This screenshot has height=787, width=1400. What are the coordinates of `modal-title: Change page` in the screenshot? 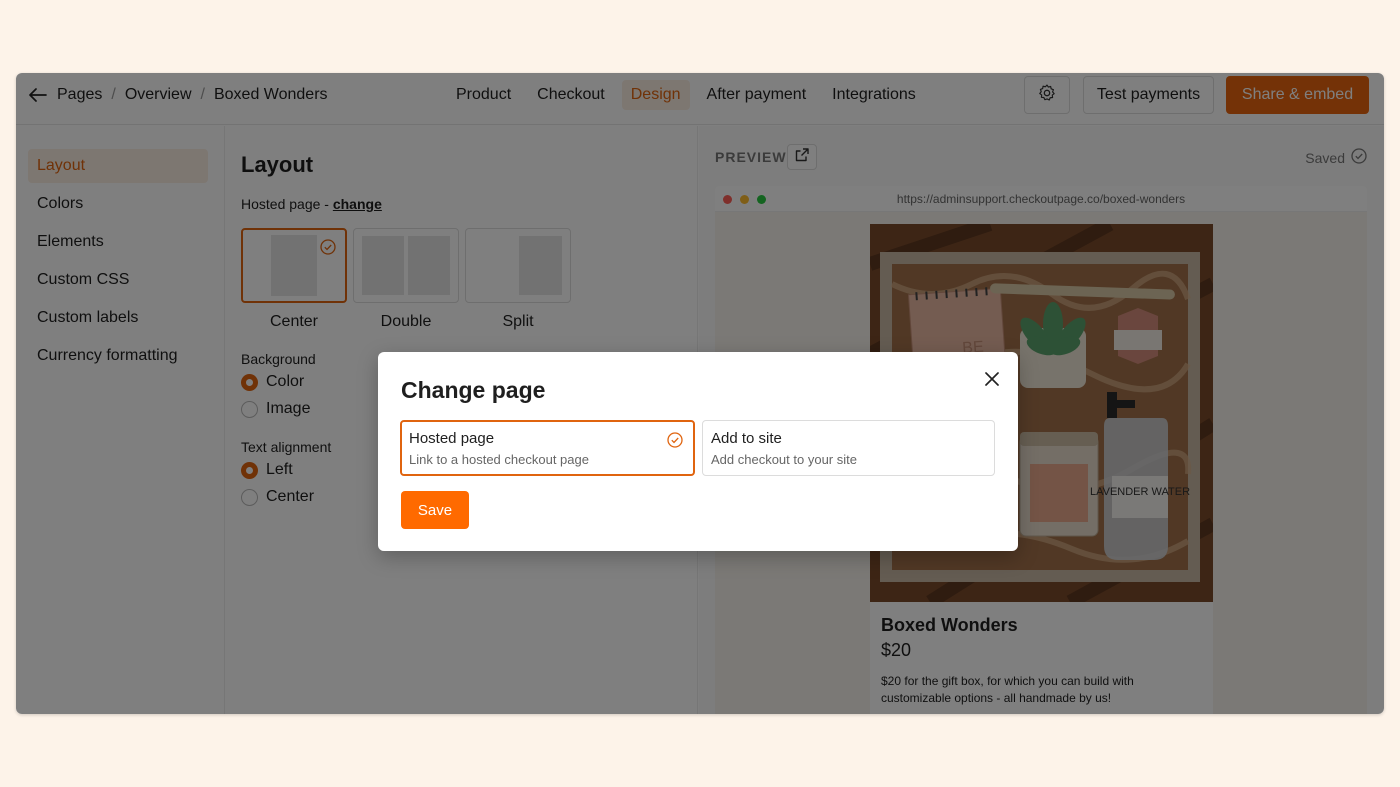 It's located at (473, 390).